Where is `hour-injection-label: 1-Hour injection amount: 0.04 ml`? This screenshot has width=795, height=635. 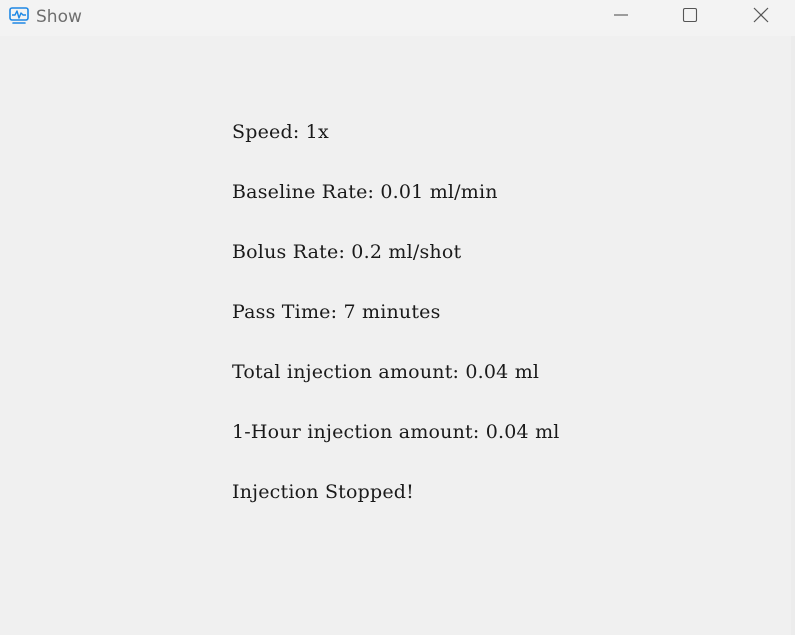
hour-injection-label: 1-Hour injection amount: 0.04 ml is located at coordinates (396, 432).